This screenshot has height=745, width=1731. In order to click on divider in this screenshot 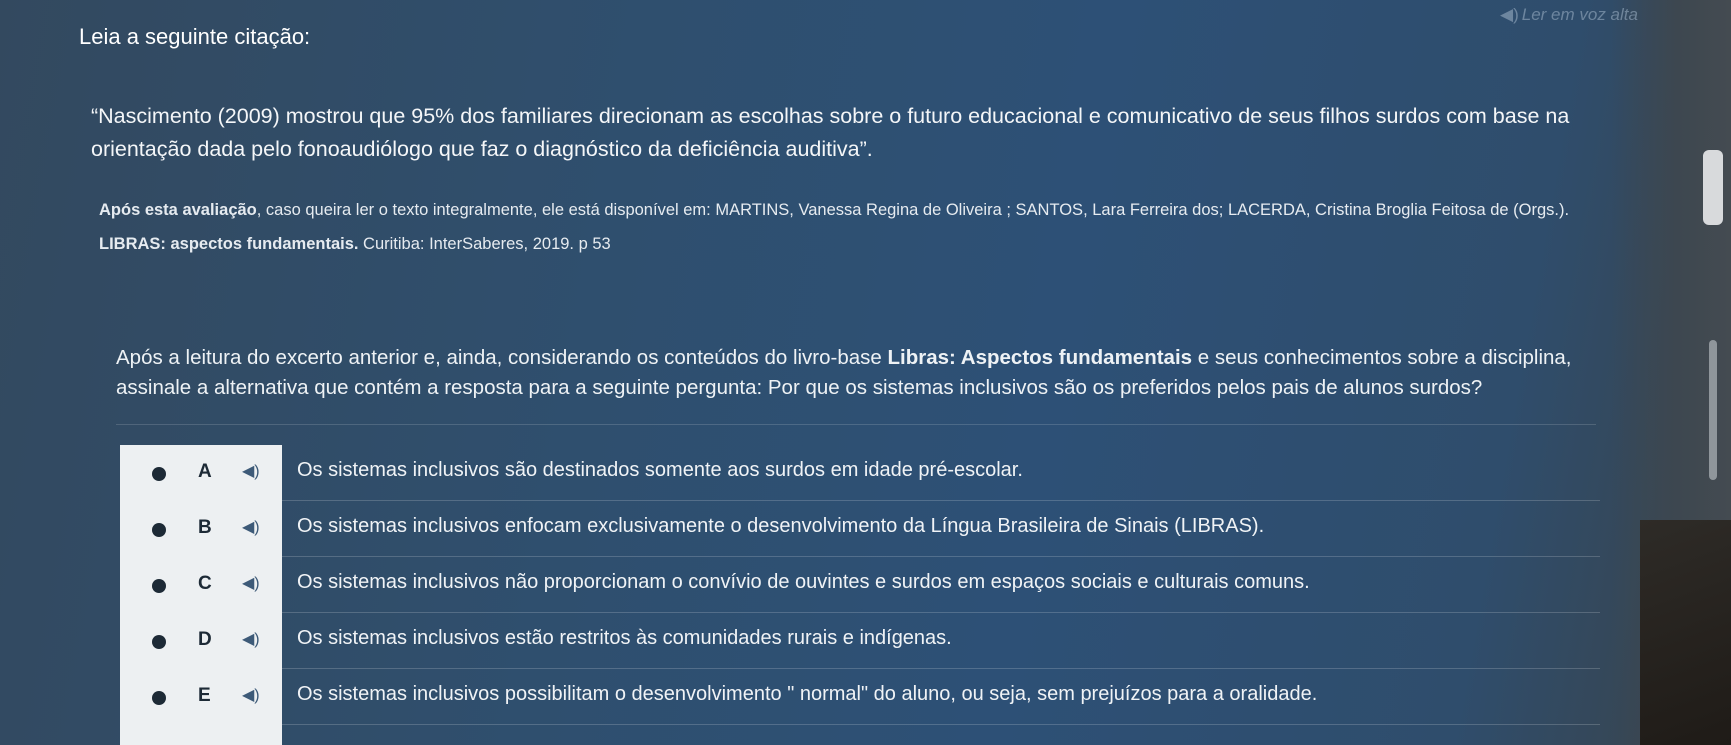, I will do `click(856, 424)`.